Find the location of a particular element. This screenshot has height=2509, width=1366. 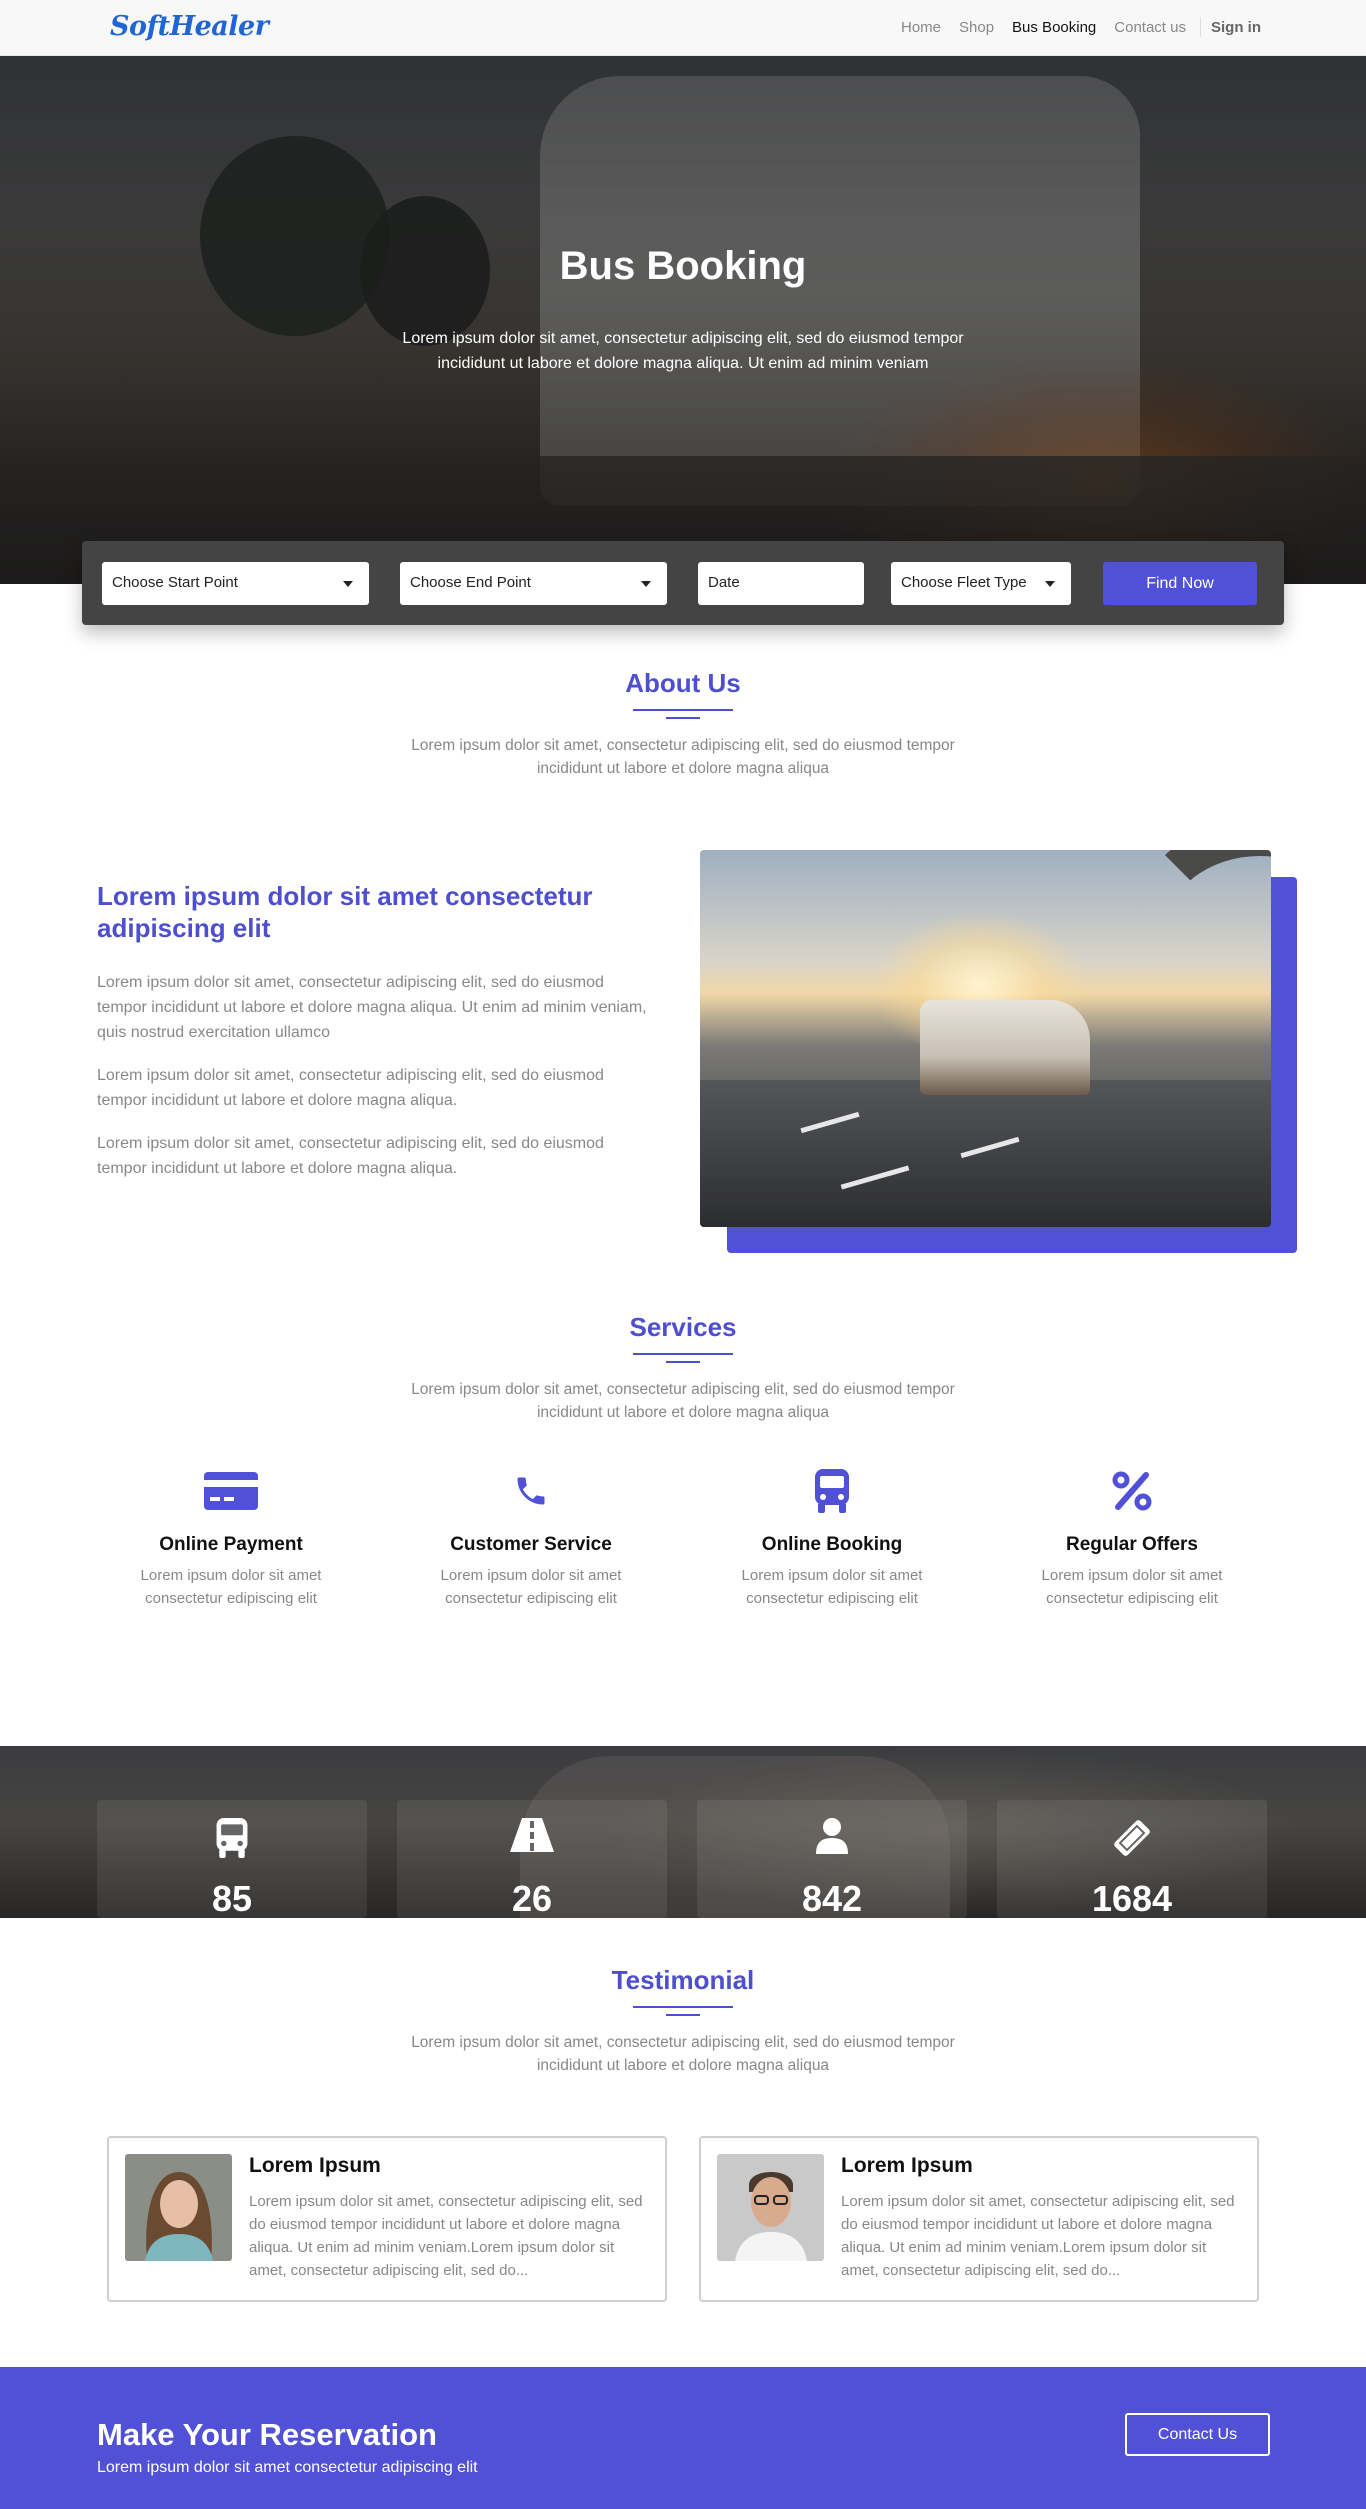

fleet-type-select: Choose Fleet Type is located at coordinates (981, 583).